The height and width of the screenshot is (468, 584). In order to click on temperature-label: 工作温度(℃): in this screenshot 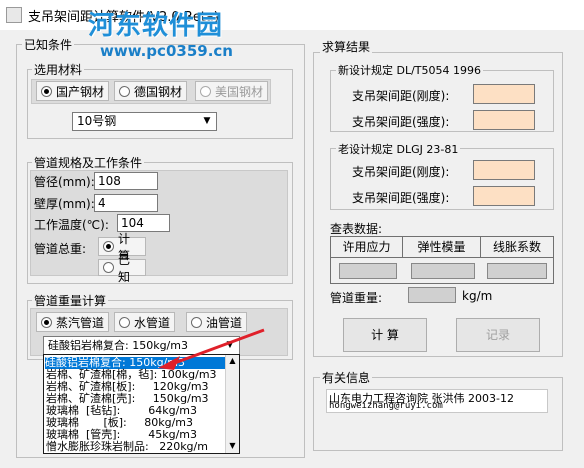, I will do `click(71, 225)`.